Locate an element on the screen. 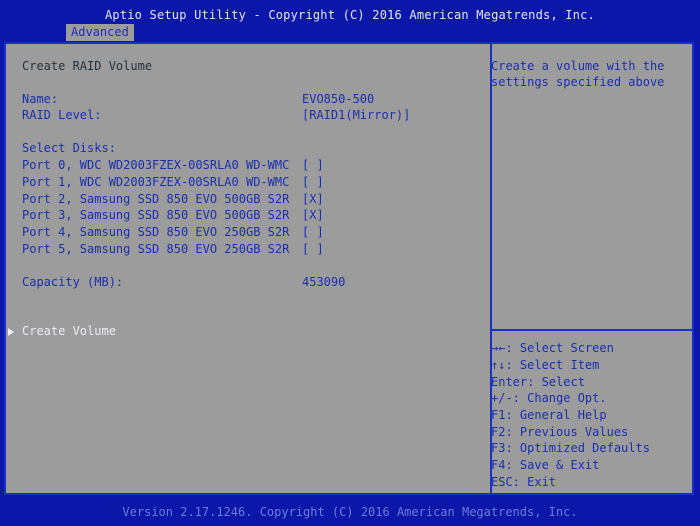  disk-port-4-label: Port 4, Samsung SSD 850 EVO 250GB S2R is located at coordinates (156, 232).